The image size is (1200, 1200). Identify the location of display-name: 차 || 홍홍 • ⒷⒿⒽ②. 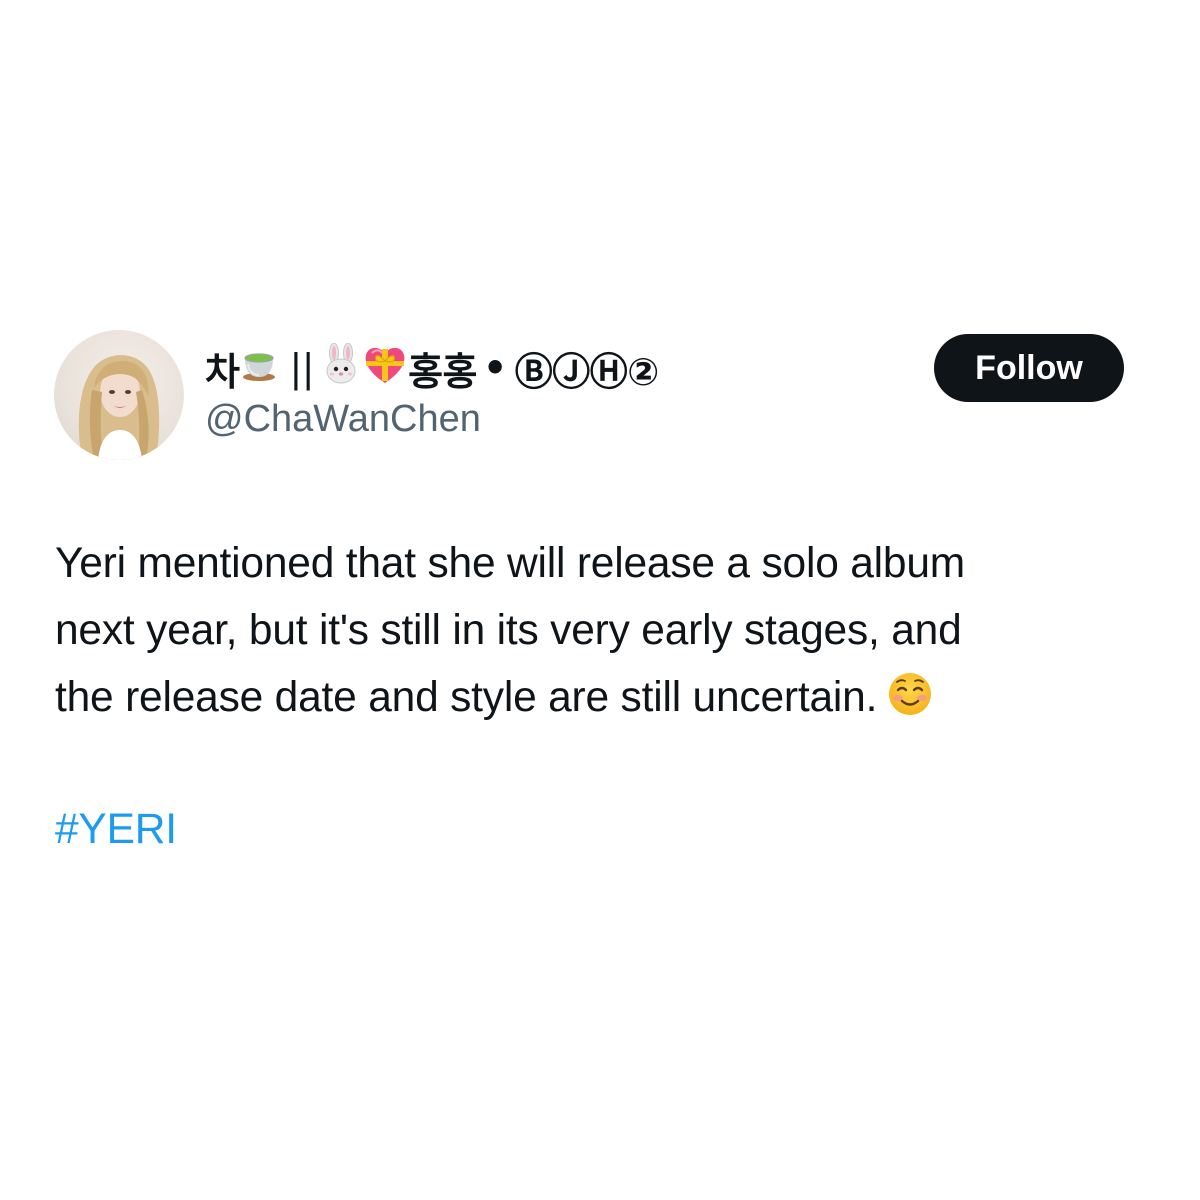
(432, 368).